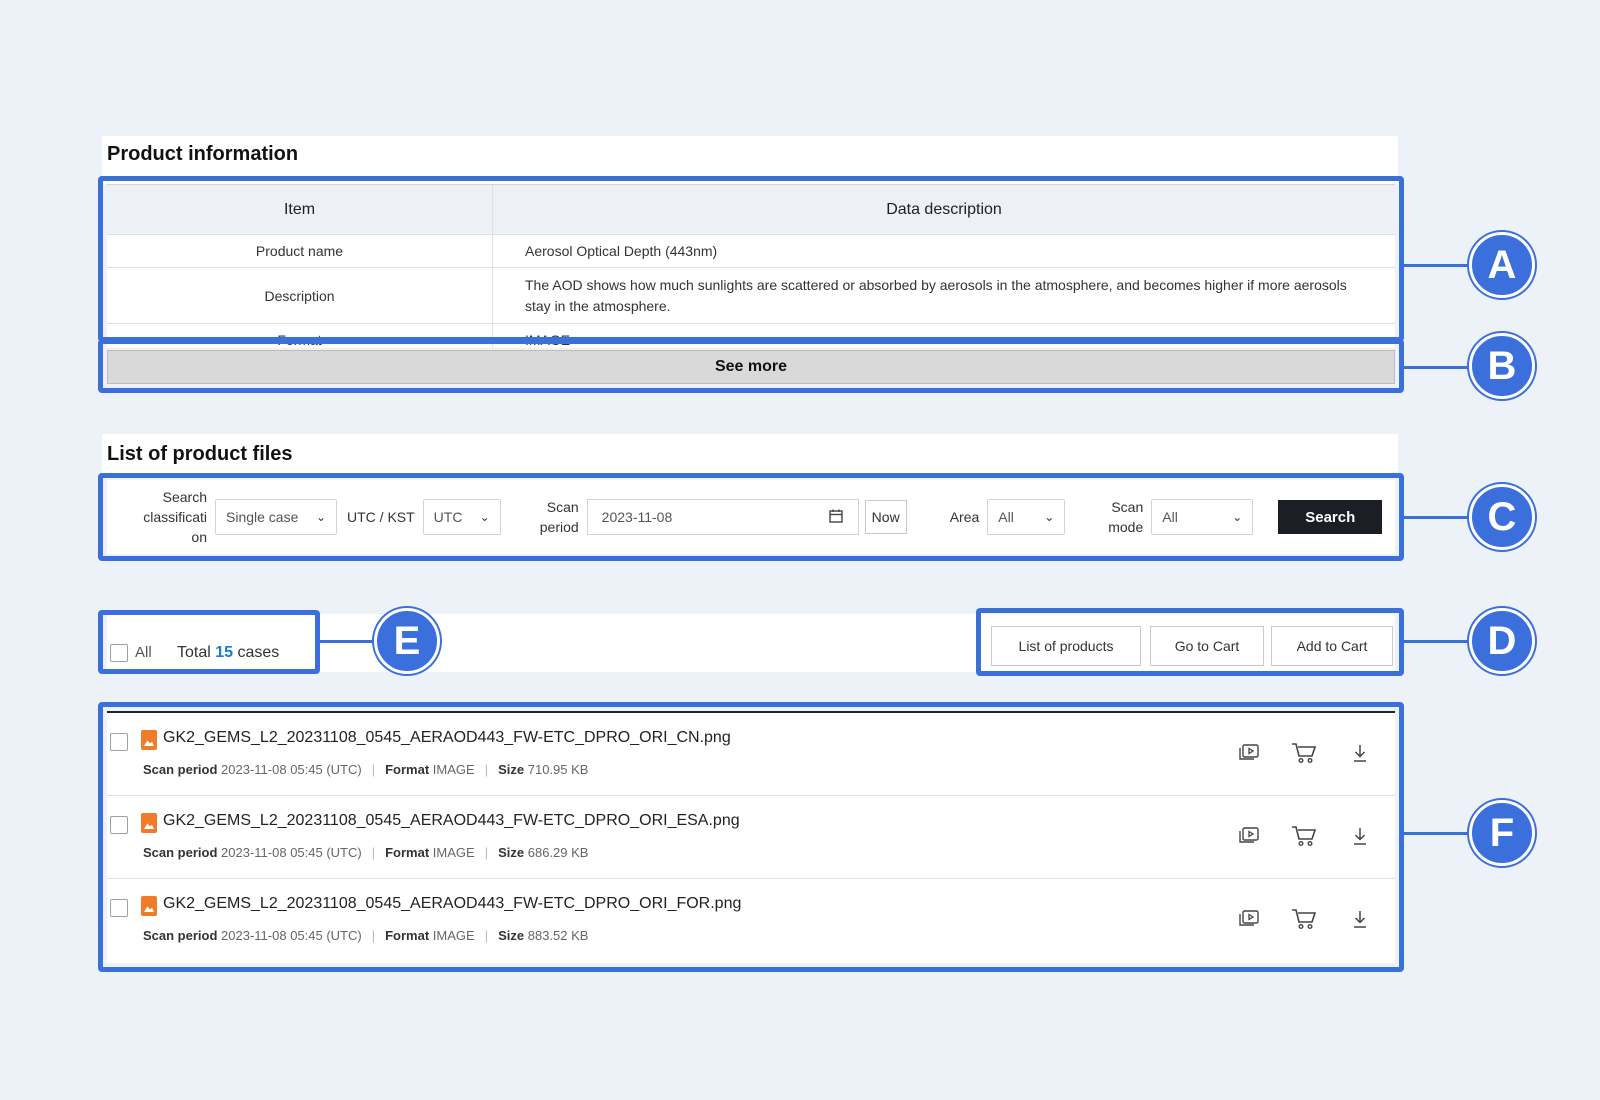 The height and width of the screenshot is (1100, 1600). I want to click on badge-e: E, so click(407, 641).